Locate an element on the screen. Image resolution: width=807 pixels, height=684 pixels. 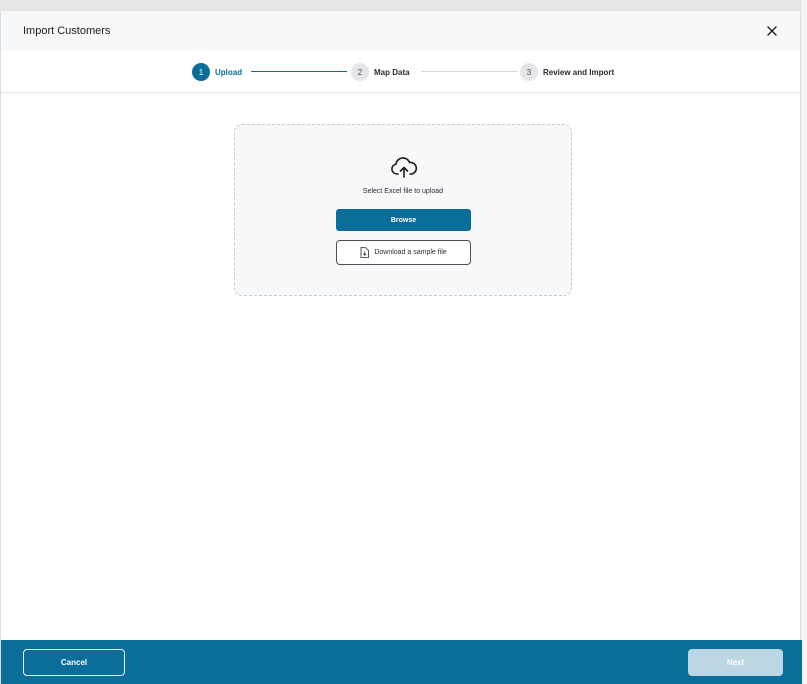
dialog-title: Import Customers is located at coordinates (67, 31).